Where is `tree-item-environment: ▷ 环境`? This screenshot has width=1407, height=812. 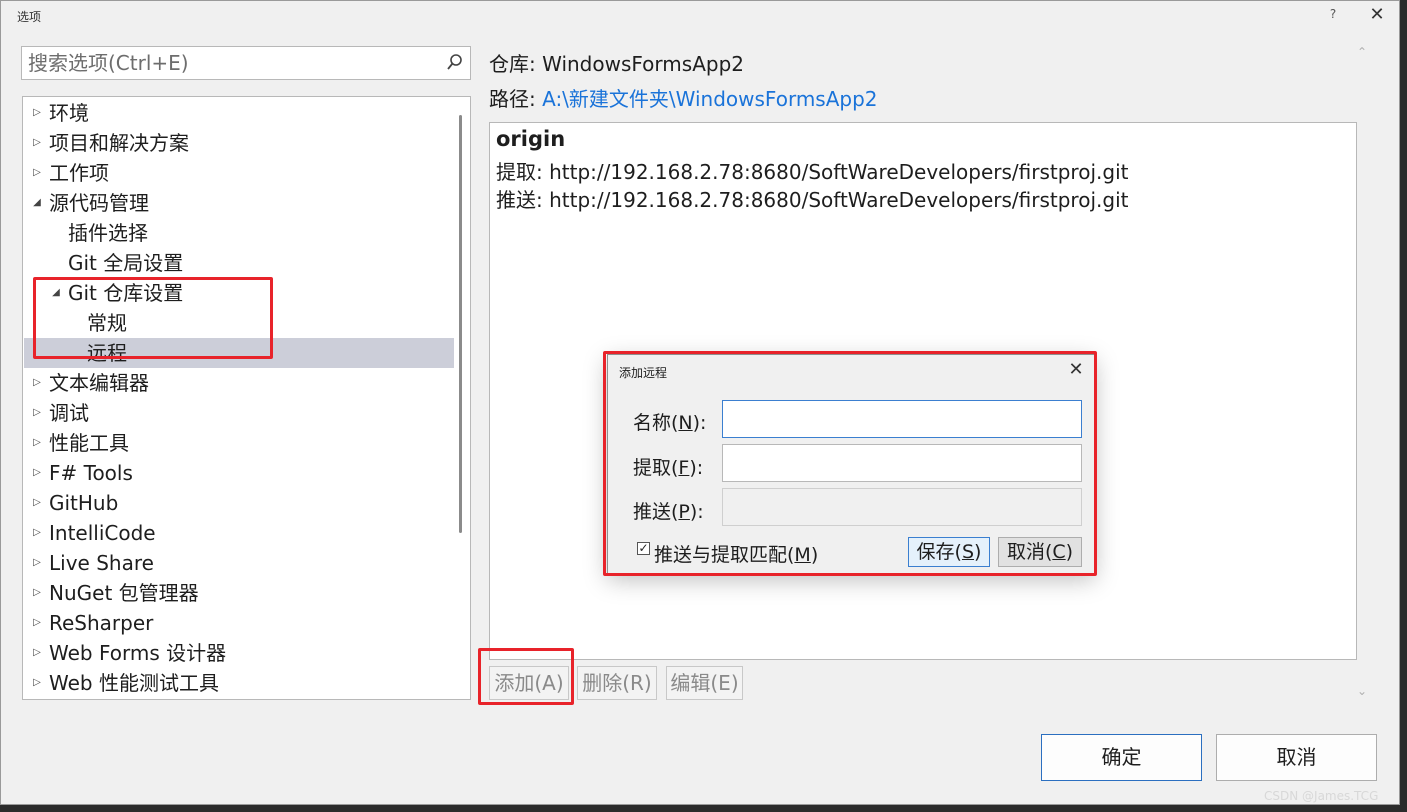 tree-item-environment: ▷ 环境 is located at coordinates (239, 113).